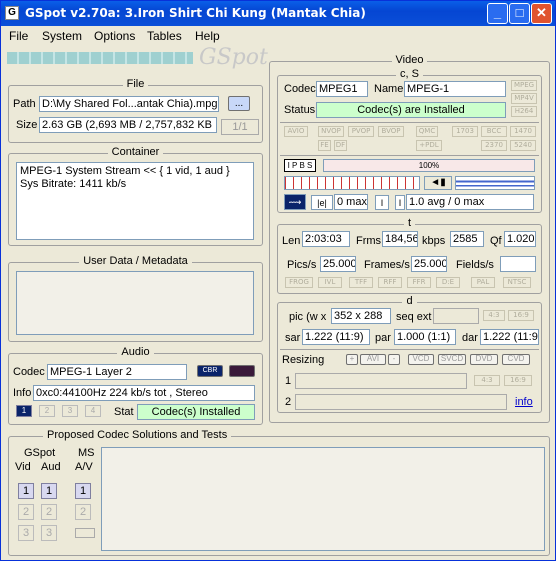 The width and height of the screenshot is (556, 561). Describe the element at coordinates (470, 338) in the screenshot. I see `dar-label: dar` at that location.